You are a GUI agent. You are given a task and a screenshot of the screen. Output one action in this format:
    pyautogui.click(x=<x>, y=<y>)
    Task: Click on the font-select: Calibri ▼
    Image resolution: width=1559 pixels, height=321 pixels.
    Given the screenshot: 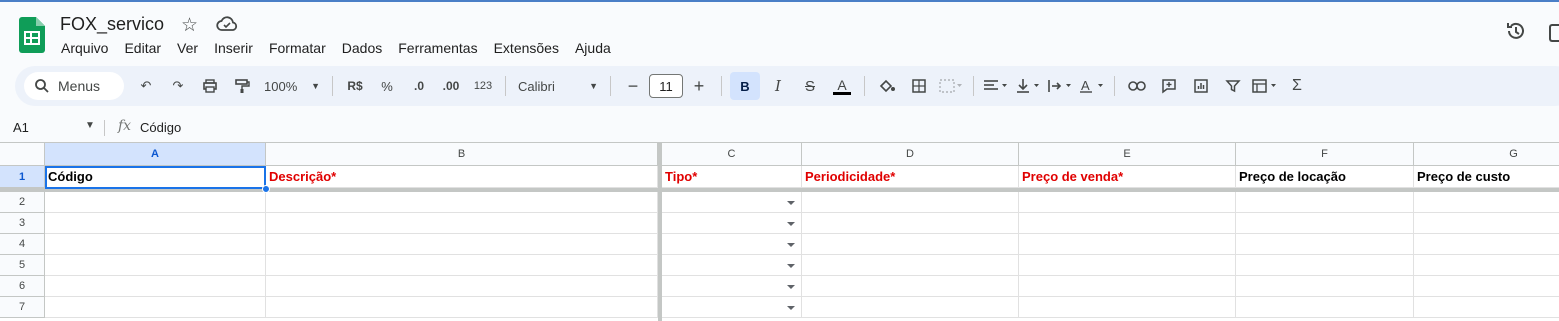 What is the action you would take?
    pyautogui.click(x=558, y=86)
    